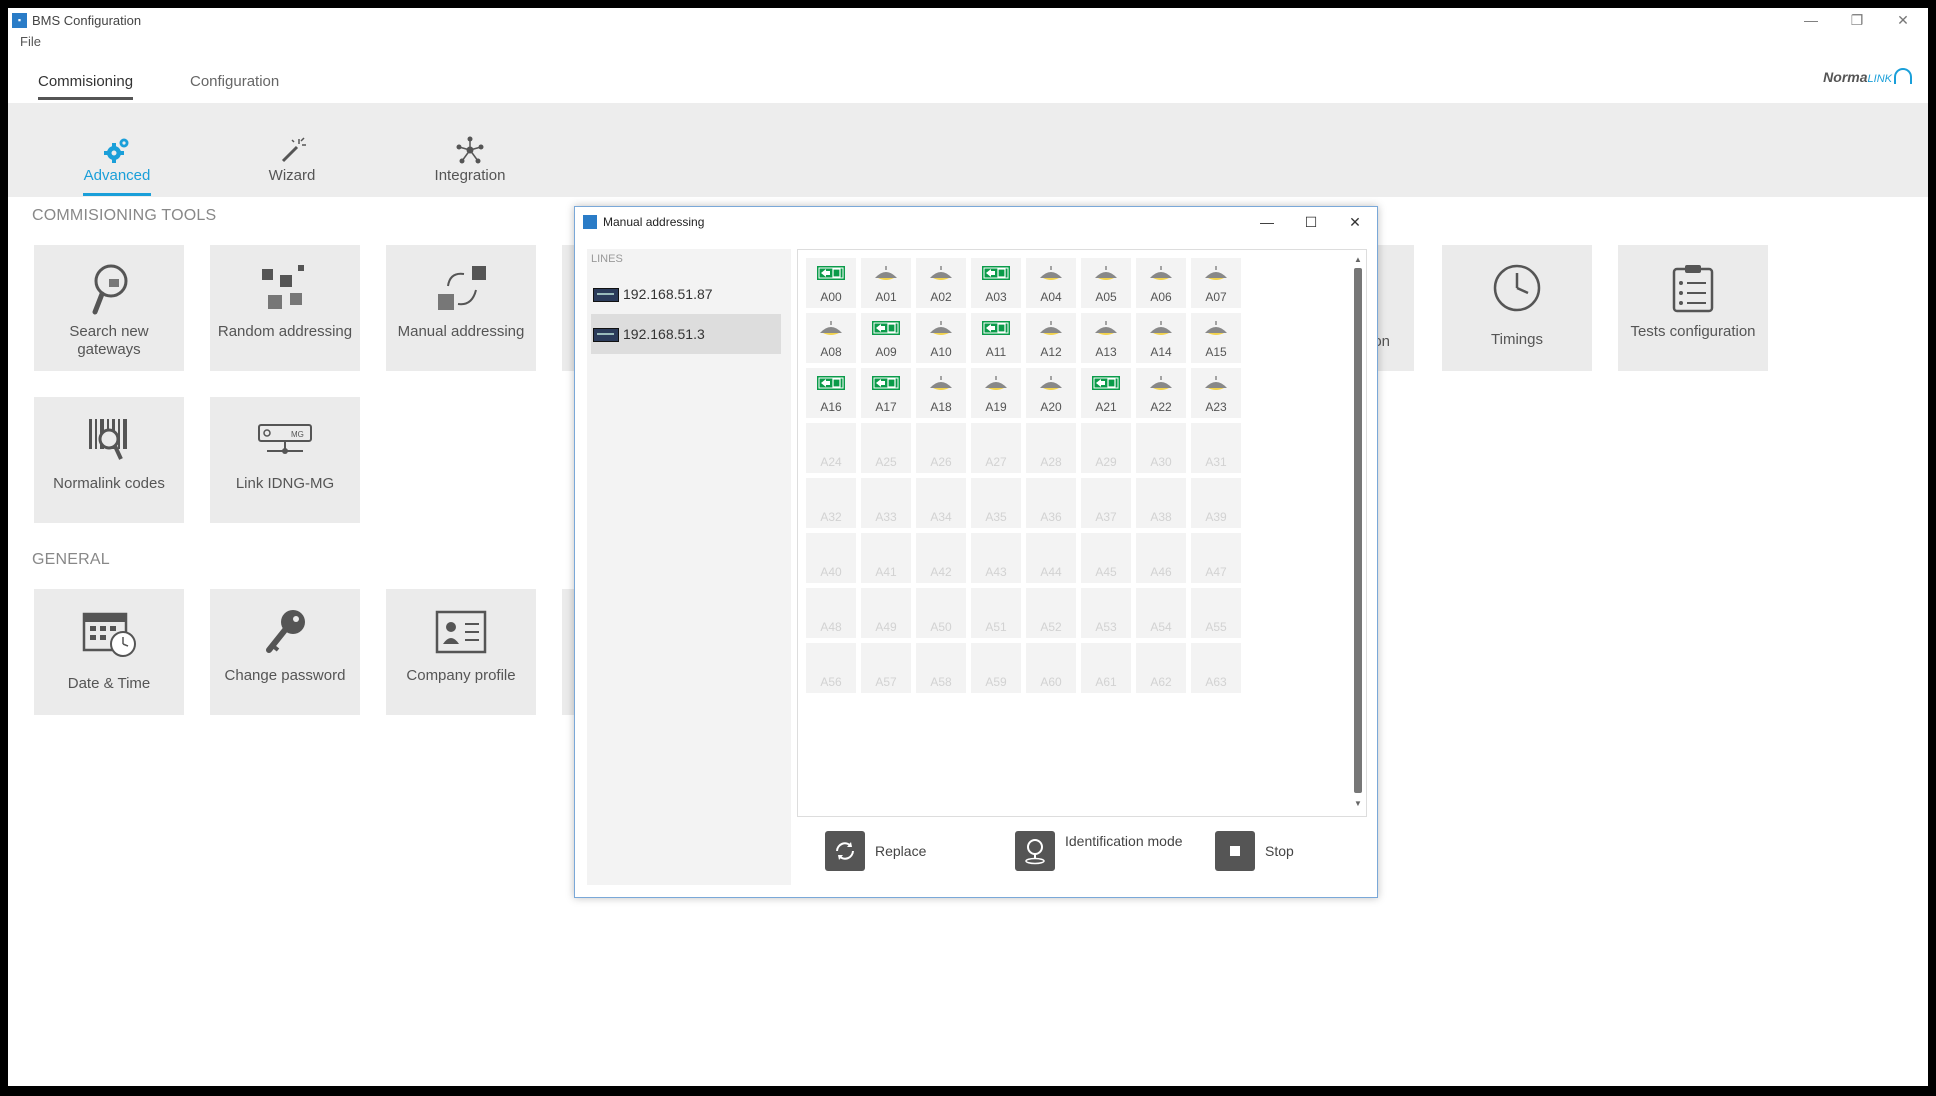 This screenshot has height=1096, width=1936. Describe the element at coordinates (996, 393) in the screenshot. I see `address-cell: A19` at that location.